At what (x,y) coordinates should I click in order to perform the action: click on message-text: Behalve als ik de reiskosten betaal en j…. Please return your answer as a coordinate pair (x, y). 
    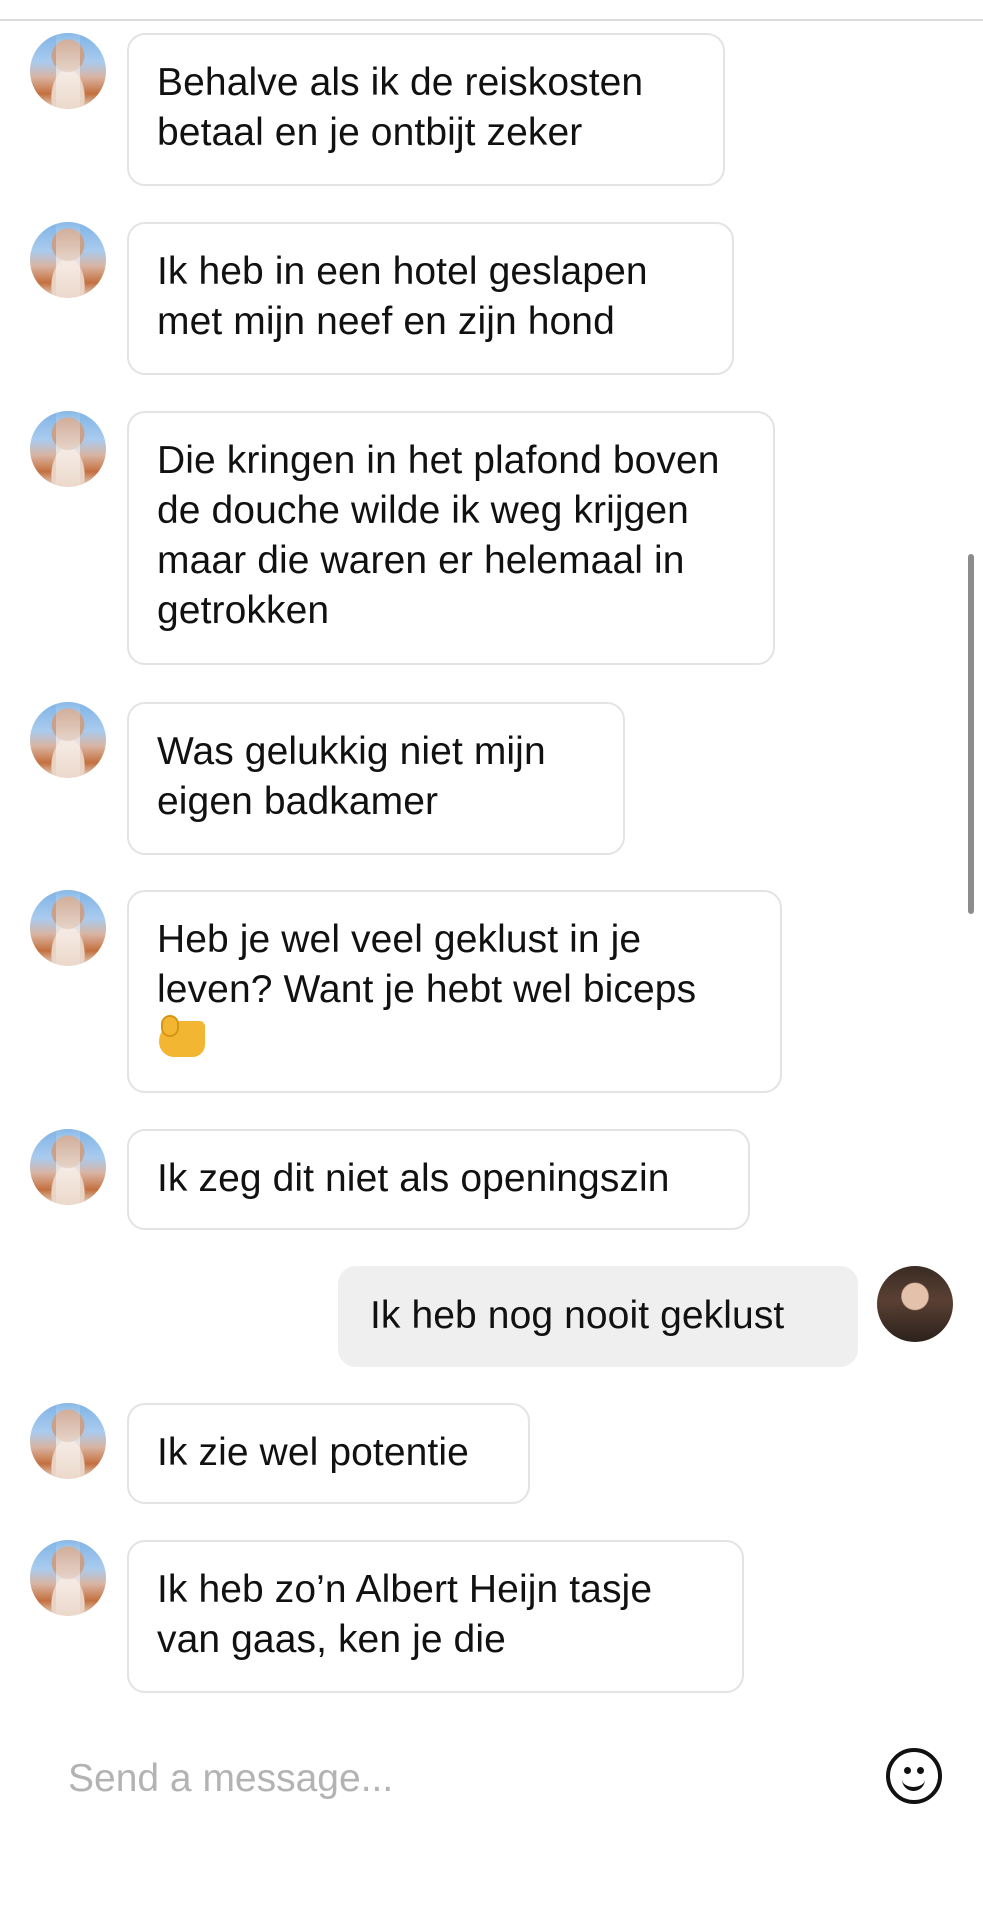
    Looking at the image, I should click on (400, 107).